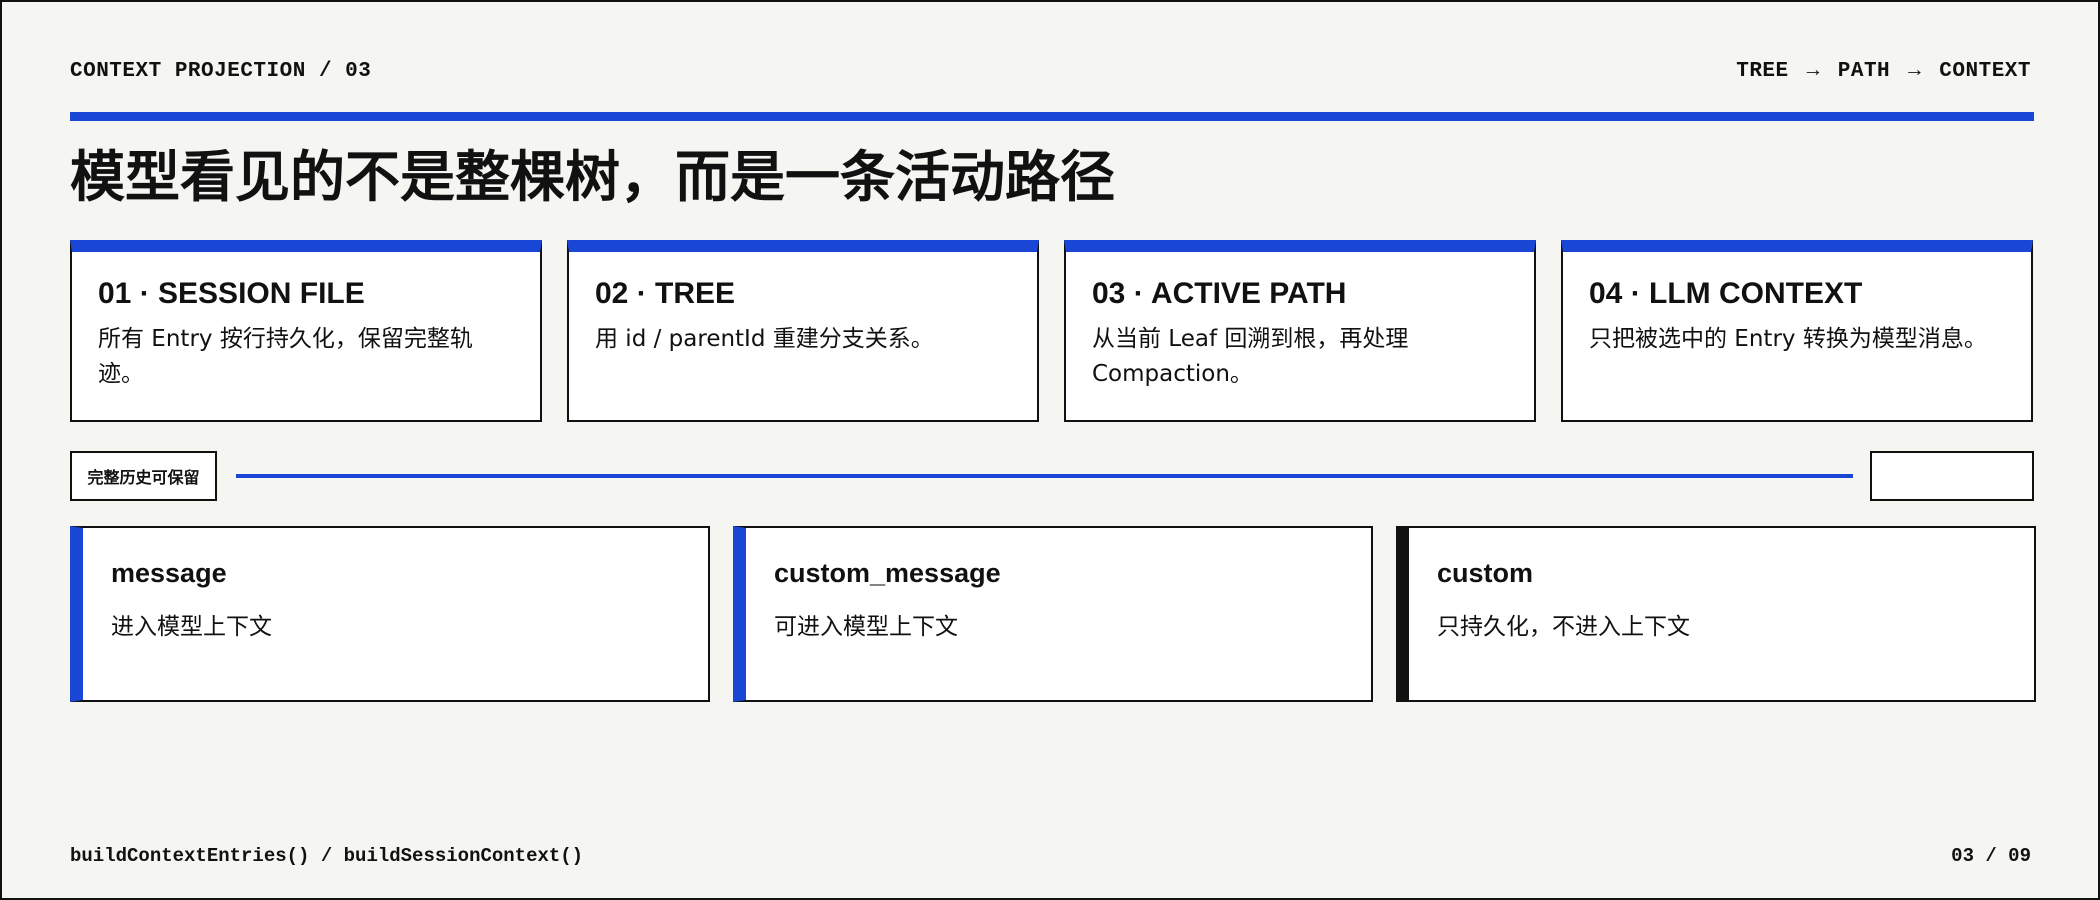 This screenshot has height=900, width=2100. Describe the element at coordinates (1985, 71) in the screenshot. I see `flow-step-context: CONTEXT` at that location.